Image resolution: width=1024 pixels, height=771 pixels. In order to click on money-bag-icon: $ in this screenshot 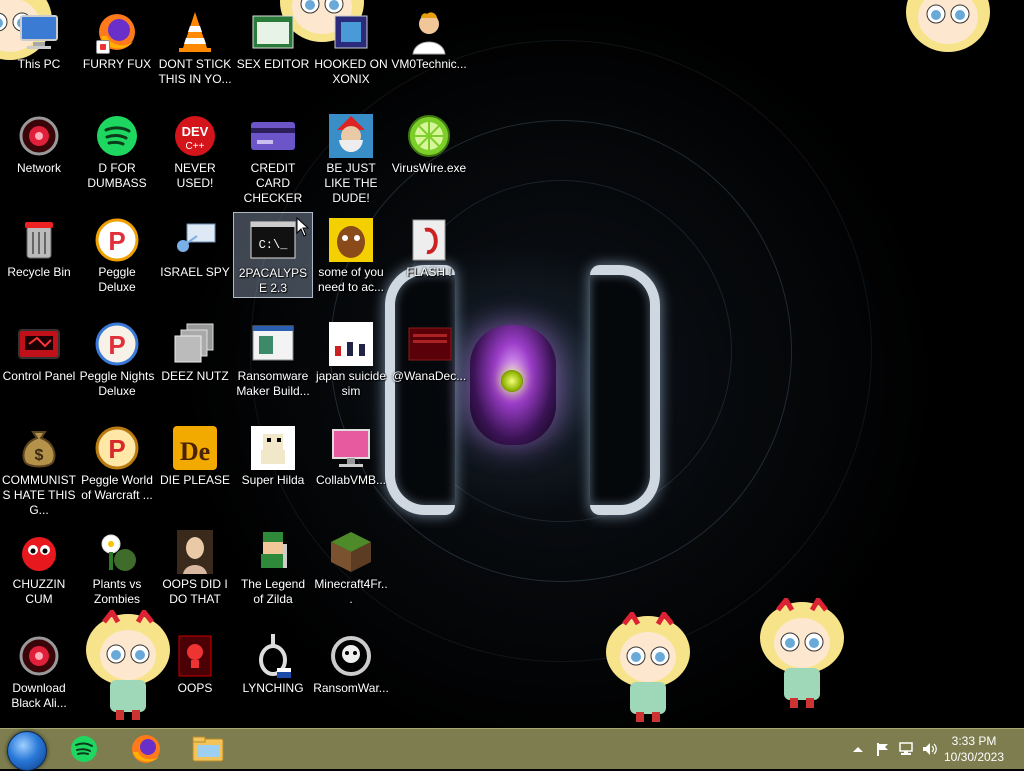, I will do `click(39, 449)`.